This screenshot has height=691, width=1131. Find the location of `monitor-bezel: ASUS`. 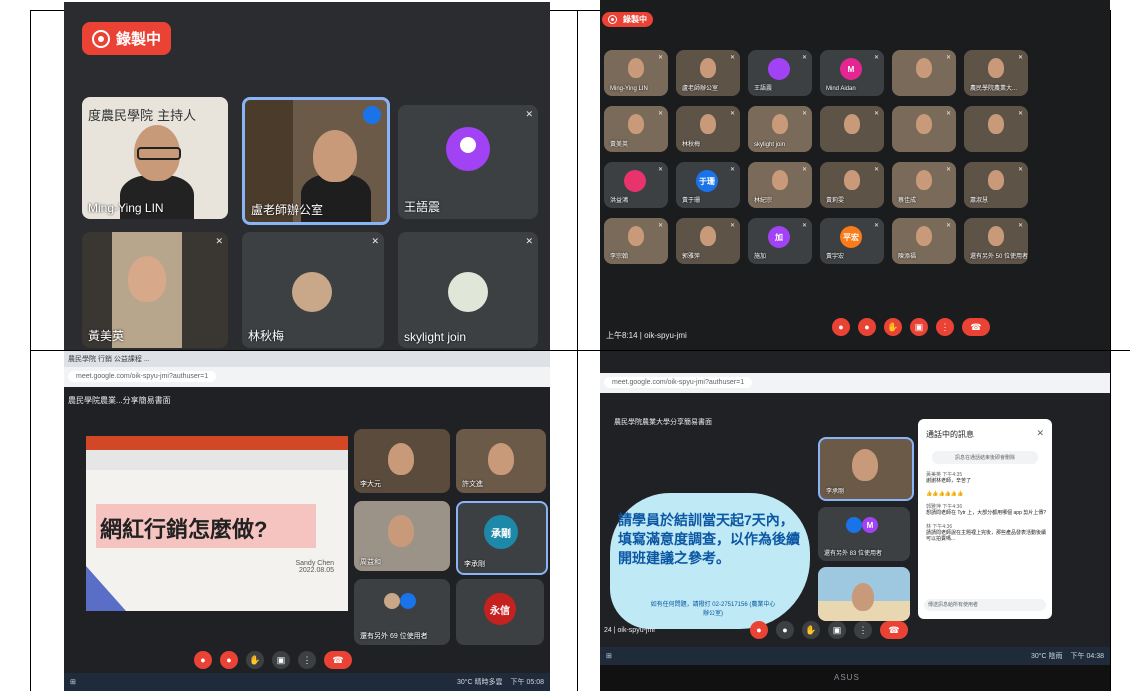

monitor-bezel: ASUS is located at coordinates (855, 678).